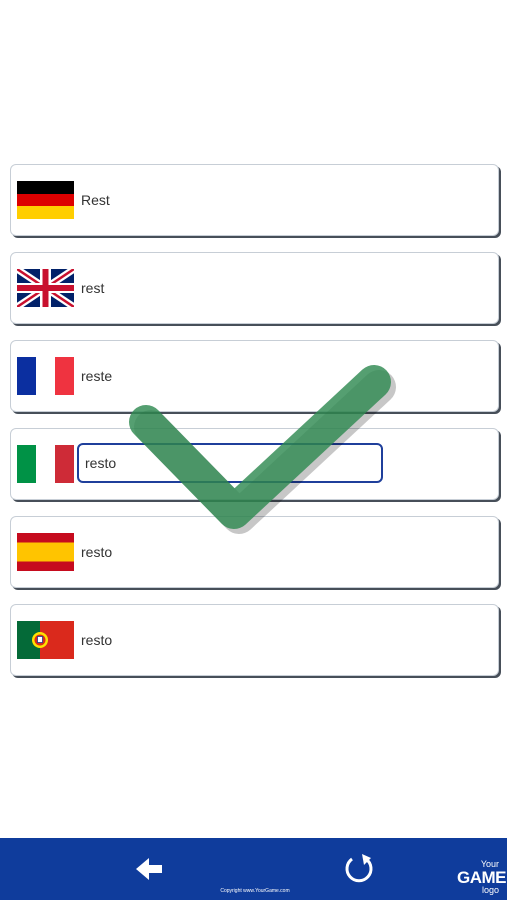  I want to click on copyright-text: Copyright www.YourGame.com, so click(255, 891).